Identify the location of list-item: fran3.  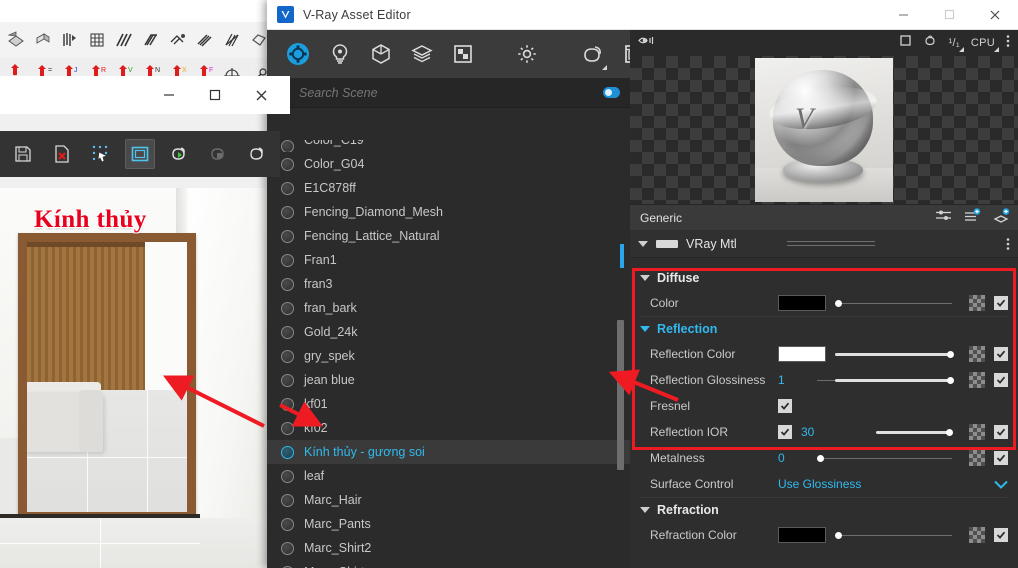
(448, 284).